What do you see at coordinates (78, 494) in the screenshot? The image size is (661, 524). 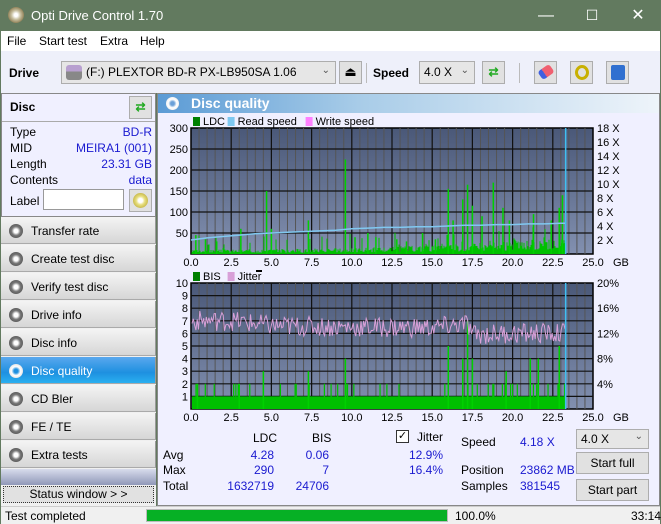 I see `status-window-button: Status window > >` at bounding box center [78, 494].